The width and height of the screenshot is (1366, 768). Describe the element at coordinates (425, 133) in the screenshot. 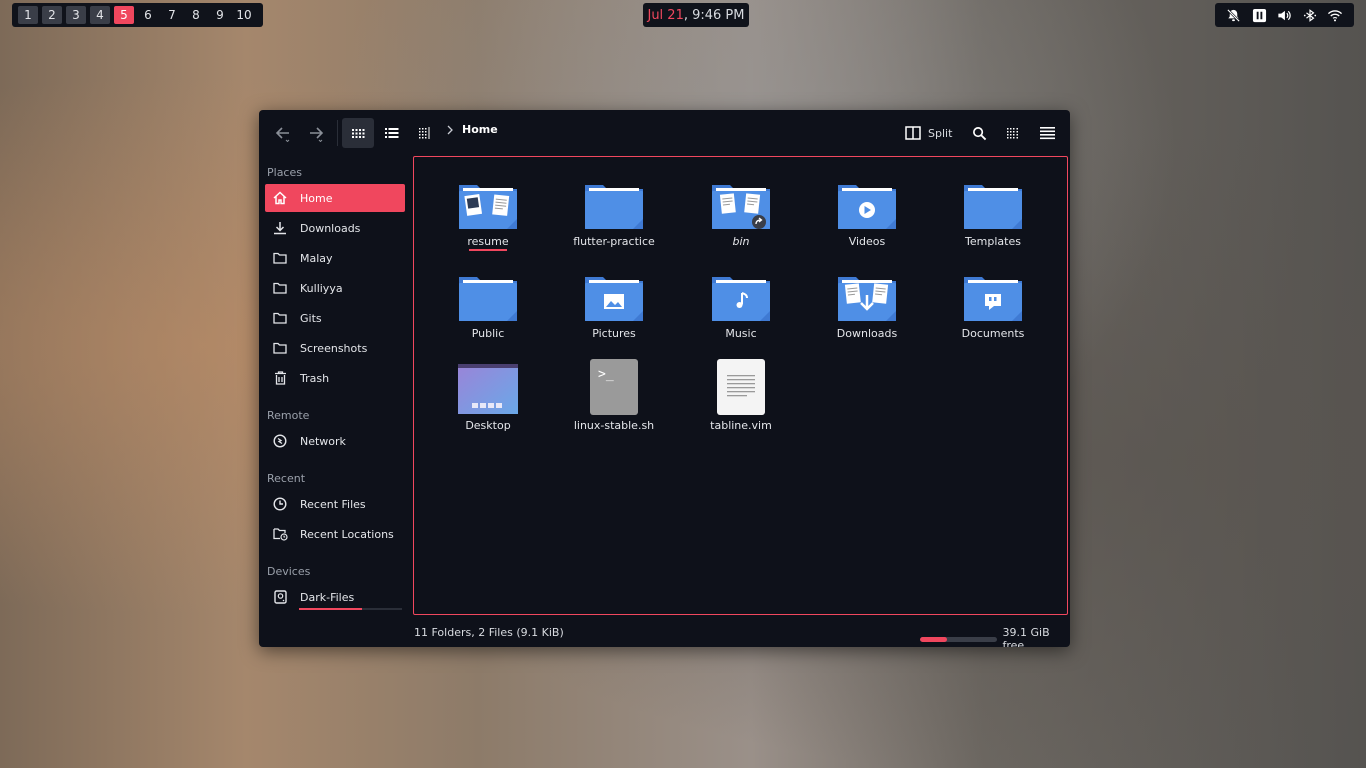

I see `compact-view-button` at that location.